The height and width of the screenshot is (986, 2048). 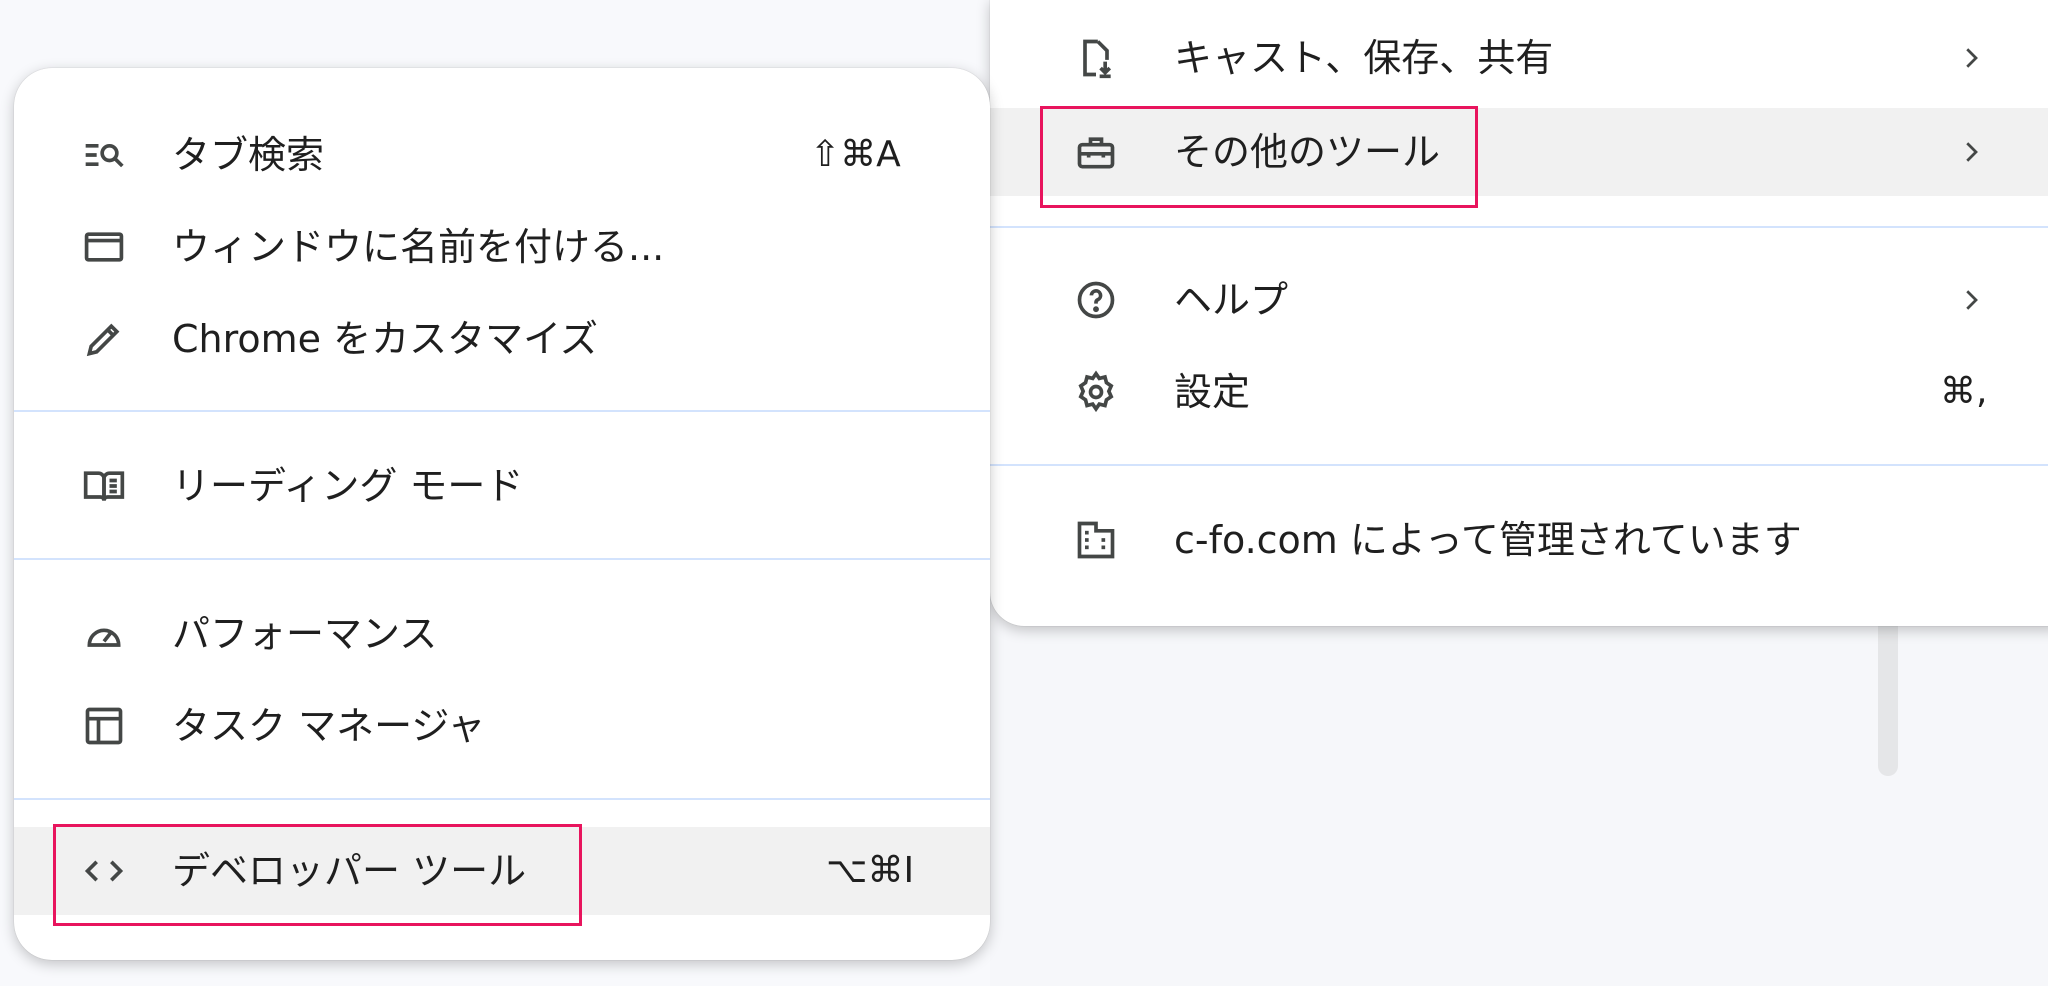 What do you see at coordinates (348, 486) in the screenshot?
I see `submenu-item-label: リーディング モード` at bounding box center [348, 486].